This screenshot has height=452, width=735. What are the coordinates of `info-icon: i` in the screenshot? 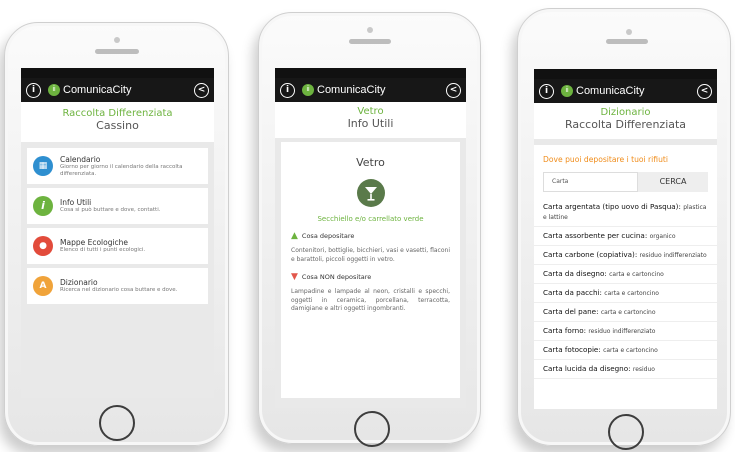 It's located at (43, 206).